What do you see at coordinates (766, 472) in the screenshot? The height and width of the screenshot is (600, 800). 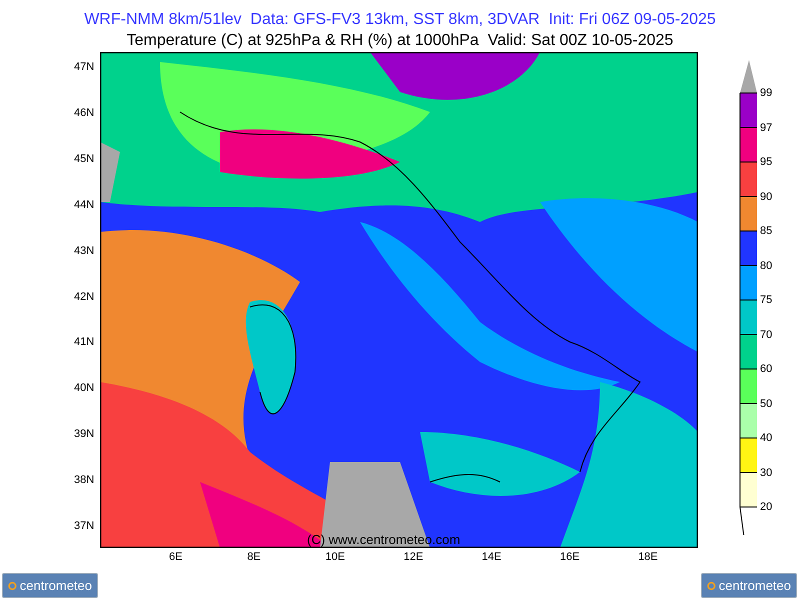 I see `colorbar-label: 30` at bounding box center [766, 472].